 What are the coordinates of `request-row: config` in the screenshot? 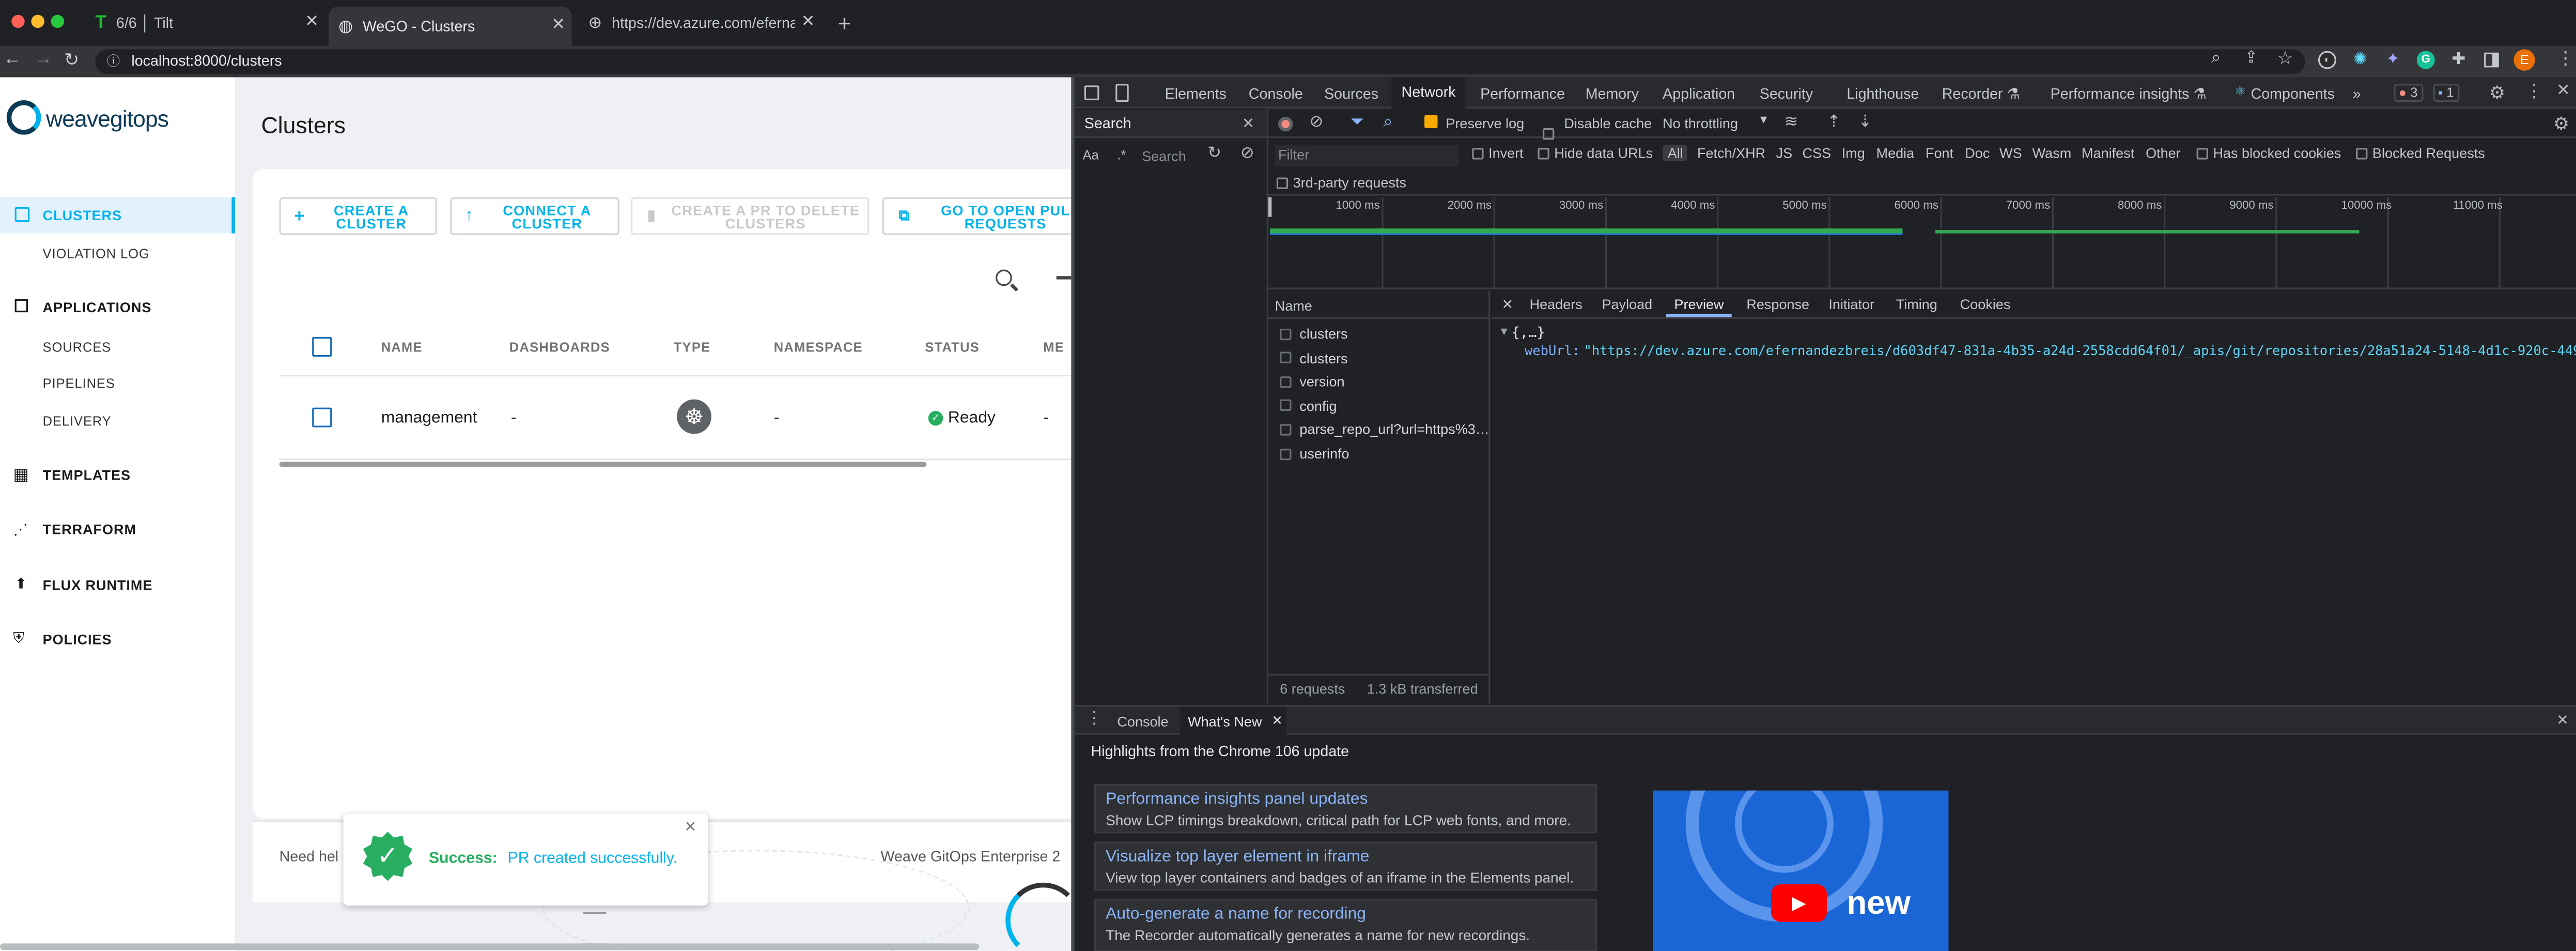 It's located at (1380, 406).